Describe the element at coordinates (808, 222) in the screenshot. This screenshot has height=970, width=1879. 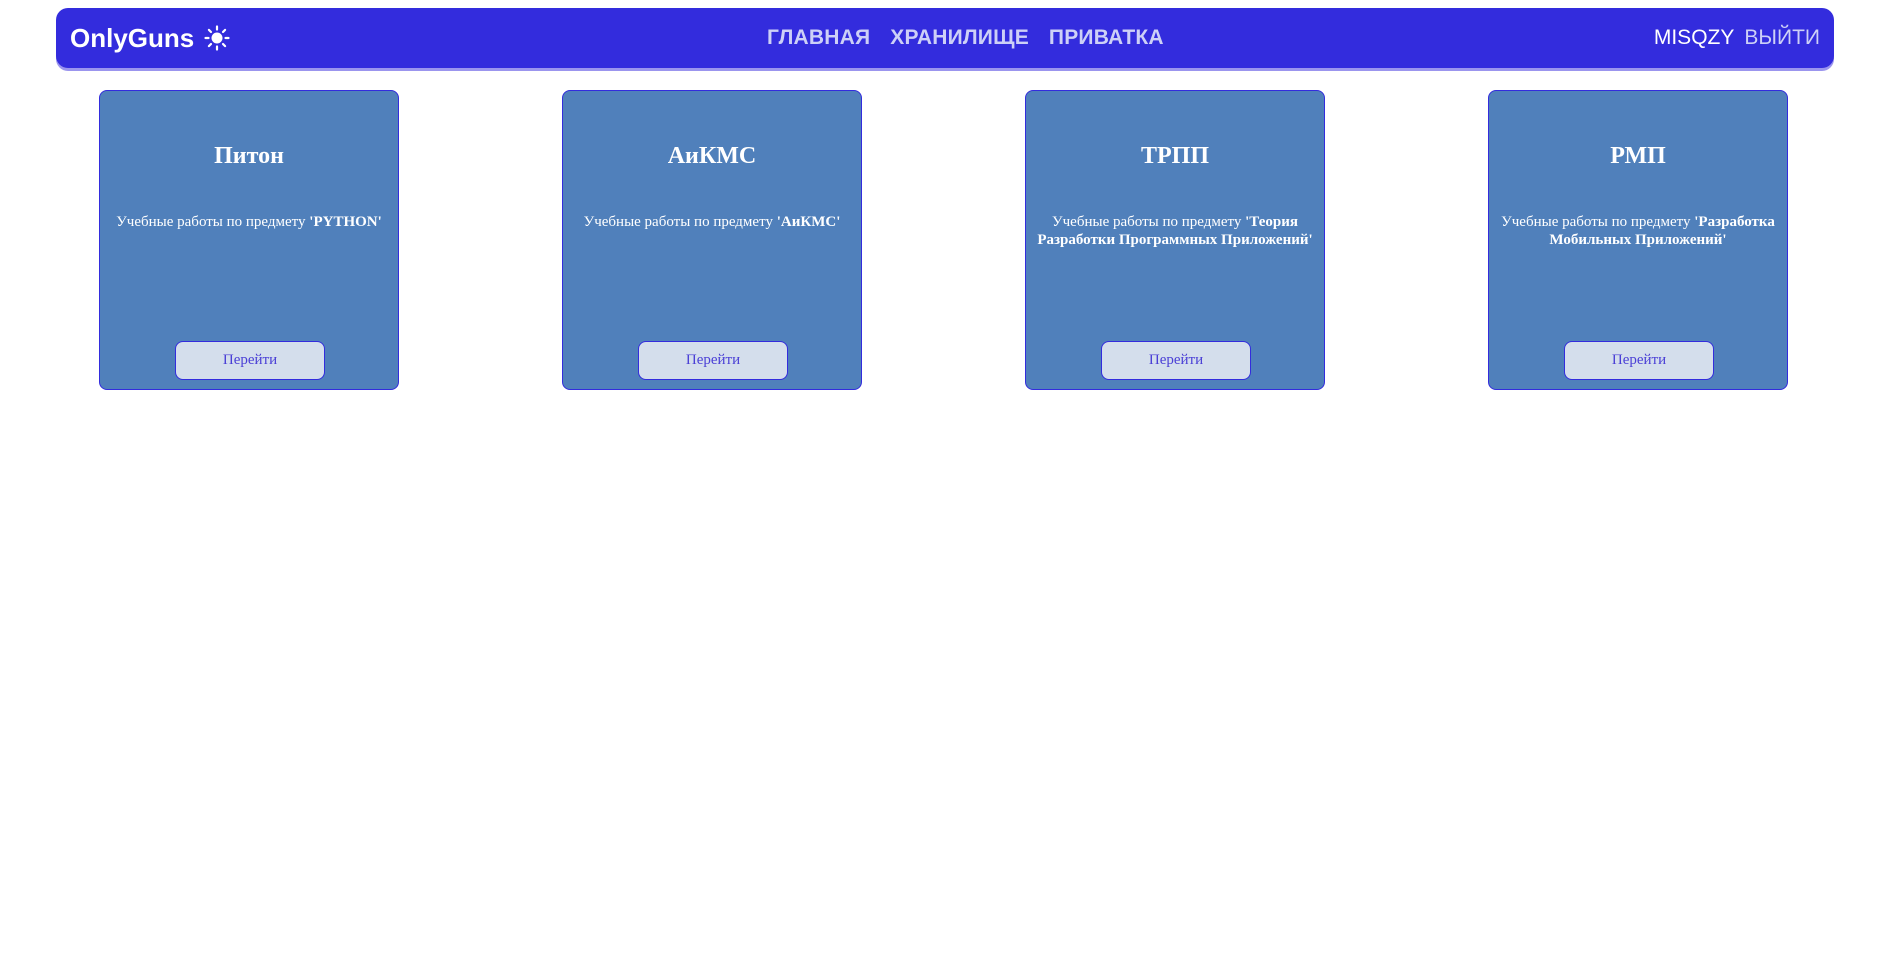
I see `card-subject: 'АиКМС'` at that location.